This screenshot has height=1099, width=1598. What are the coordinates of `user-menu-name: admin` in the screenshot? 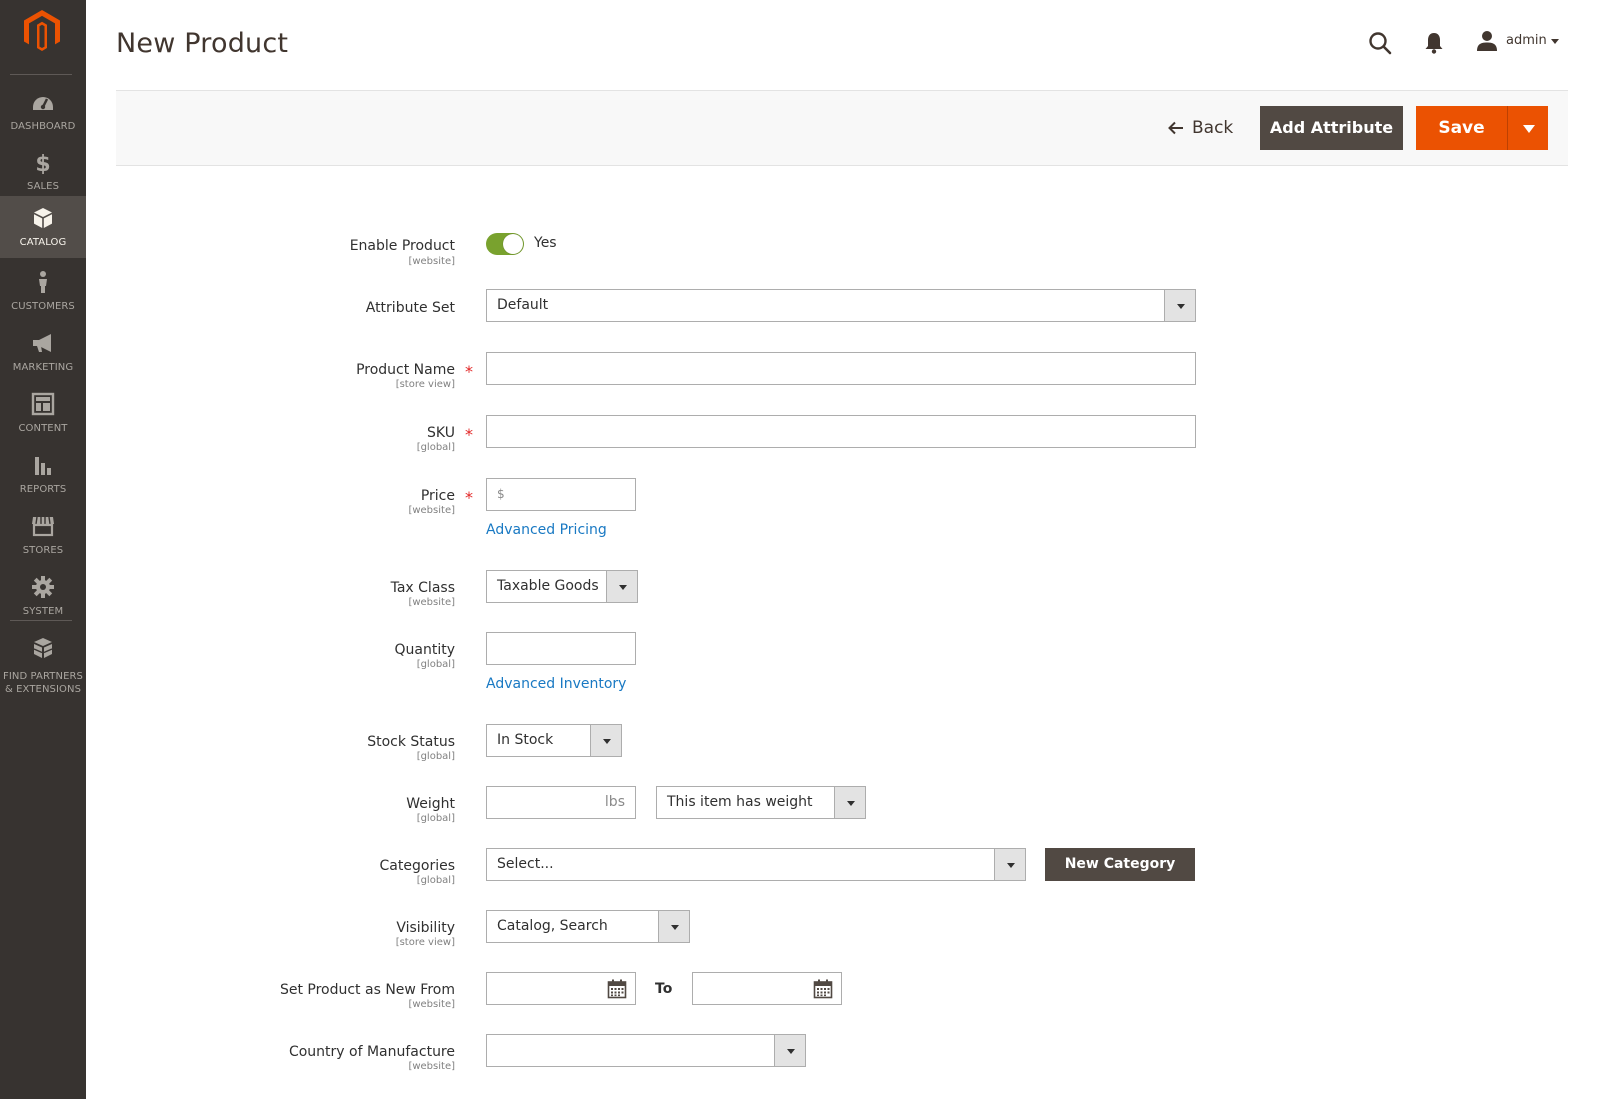 It's located at (1526, 40).